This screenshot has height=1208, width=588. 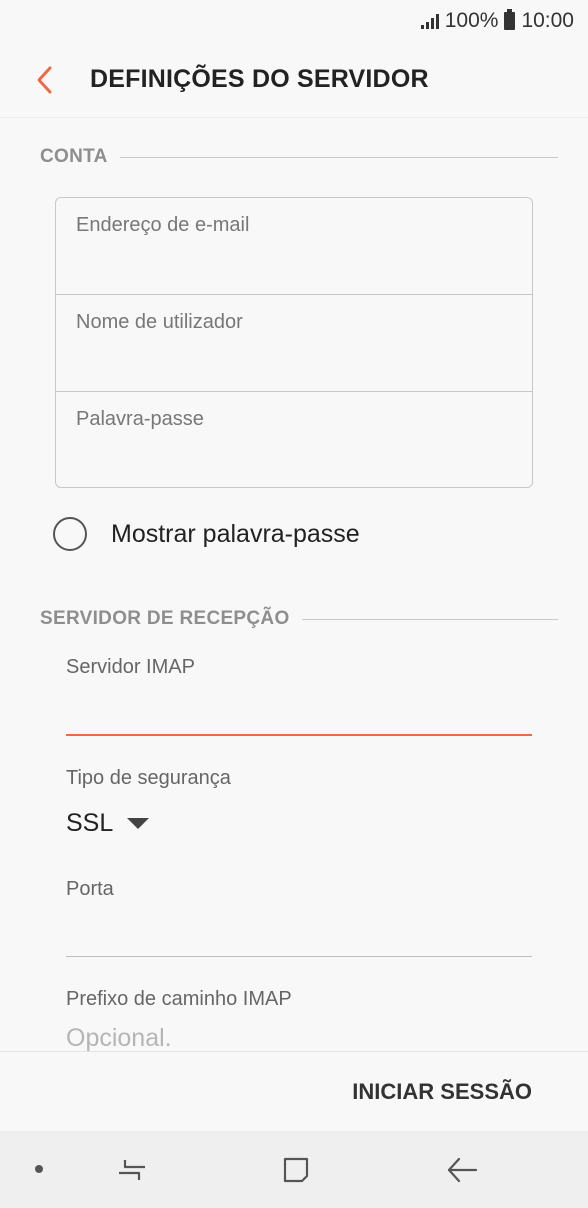 I want to click on dropdown-arrow-icon, so click(x=138, y=823).